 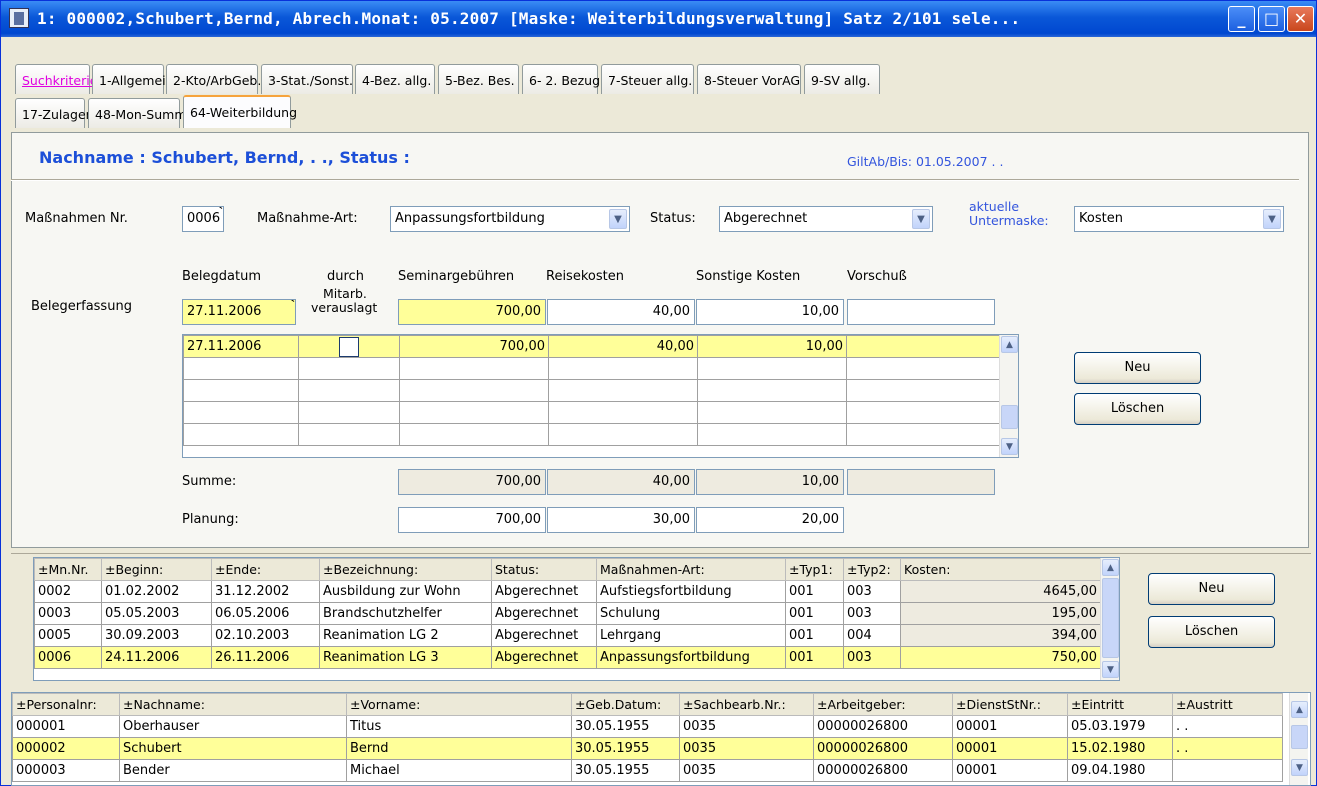 I want to click on table-cell: Aufstiegsfortbildung, so click(x=691, y=591).